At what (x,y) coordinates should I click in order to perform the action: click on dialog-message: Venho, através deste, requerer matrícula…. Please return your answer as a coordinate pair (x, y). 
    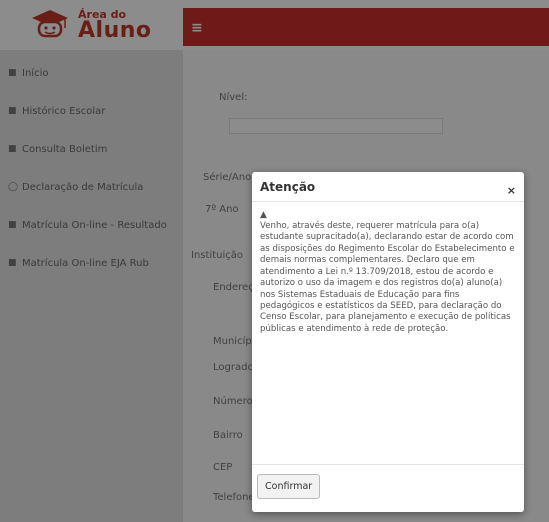
    Looking at the image, I should click on (387, 277).